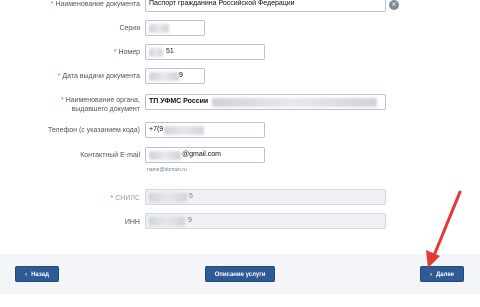 The height and width of the screenshot is (307, 480). I want to click on back-button: ‹ Назад, so click(37, 274).